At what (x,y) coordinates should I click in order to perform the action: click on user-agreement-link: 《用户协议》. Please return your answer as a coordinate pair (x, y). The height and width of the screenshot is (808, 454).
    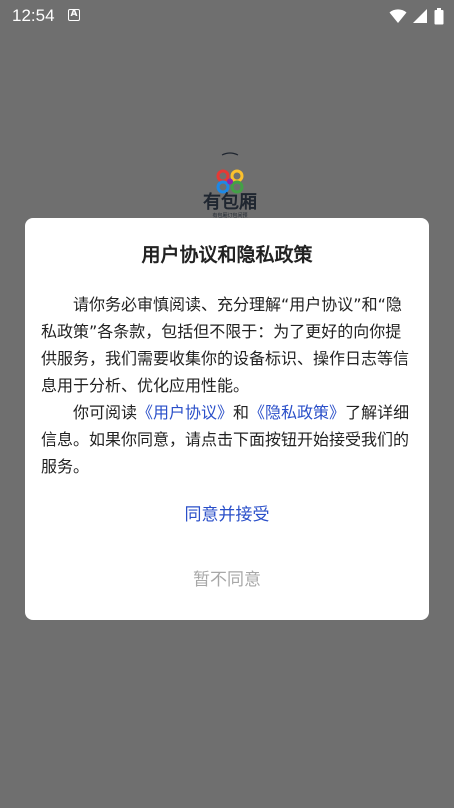
    Looking at the image, I should click on (185, 412).